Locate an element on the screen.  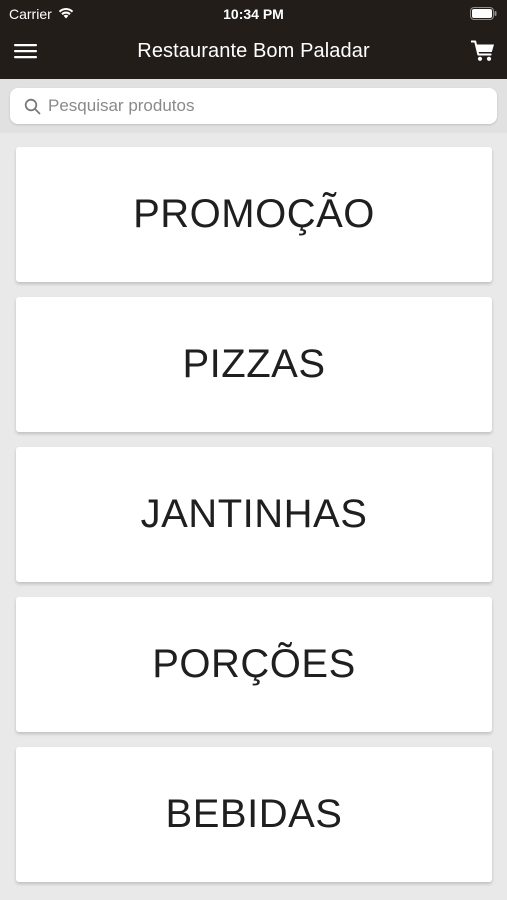
category-card-bebidas: BEBIDAS is located at coordinates (254, 814).